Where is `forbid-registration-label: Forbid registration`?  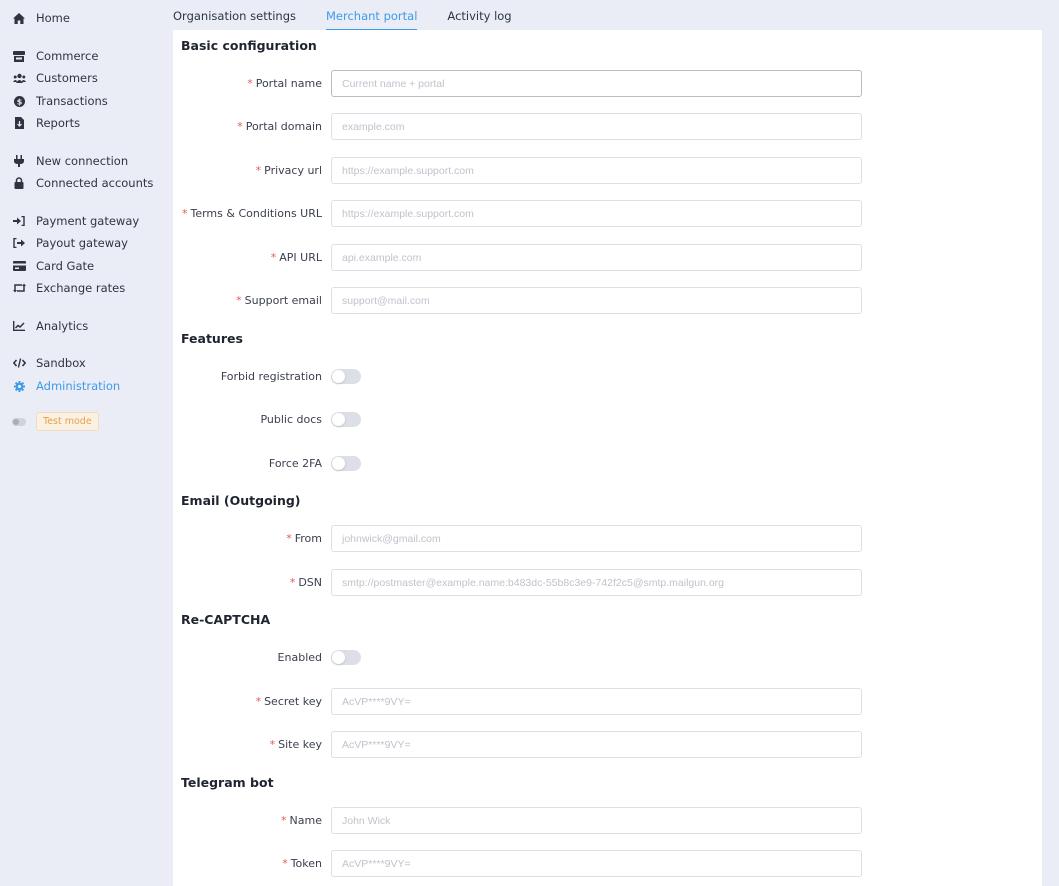
forbid-registration-label: Forbid registration is located at coordinates (271, 376).